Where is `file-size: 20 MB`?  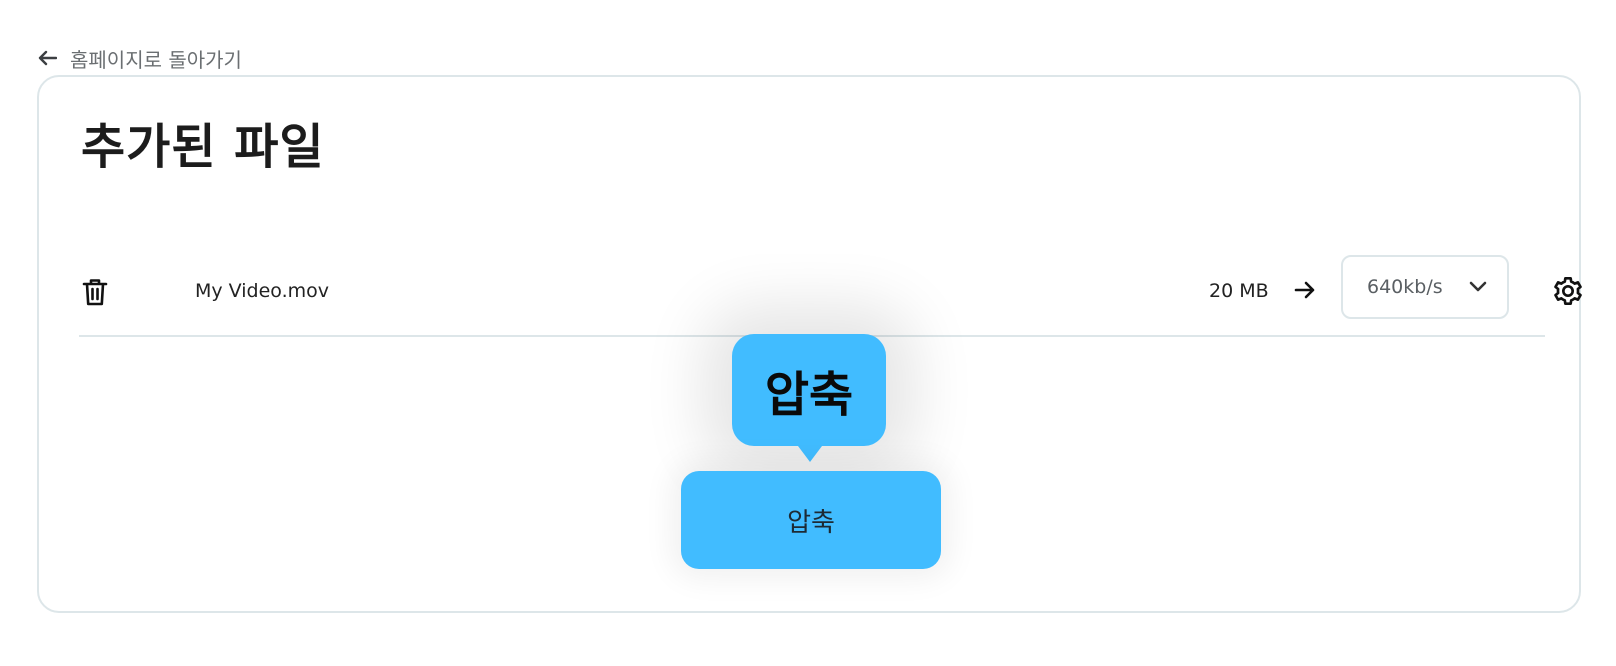 file-size: 20 MB is located at coordinates (1239, 291).